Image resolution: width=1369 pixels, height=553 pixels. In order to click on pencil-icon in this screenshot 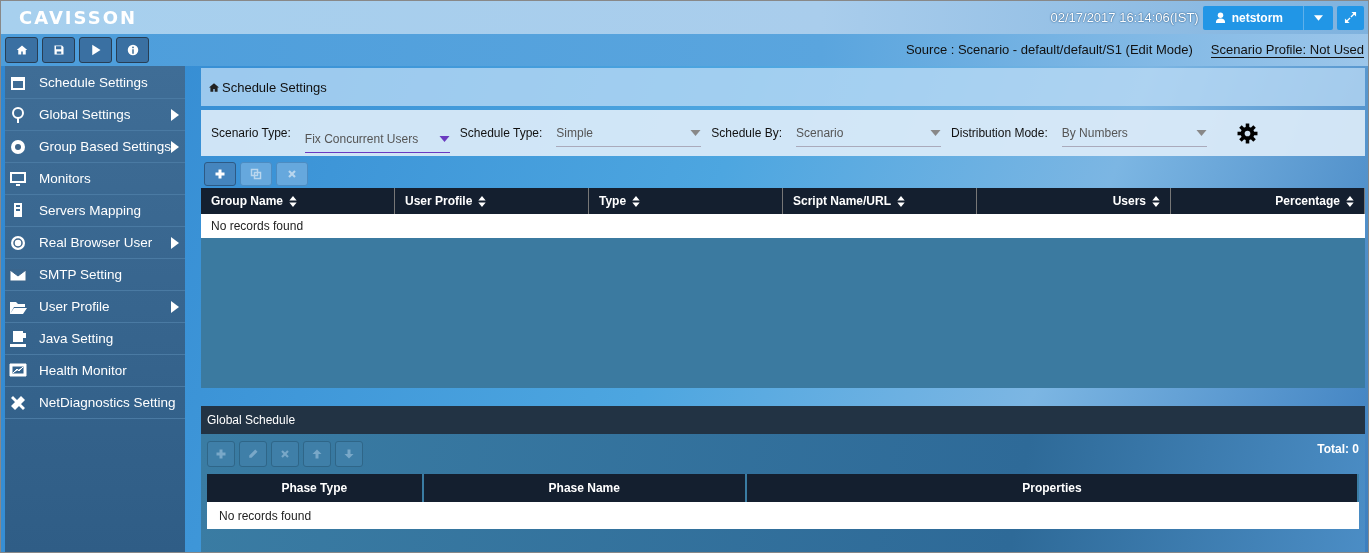, I will do `click(253, 454)`.